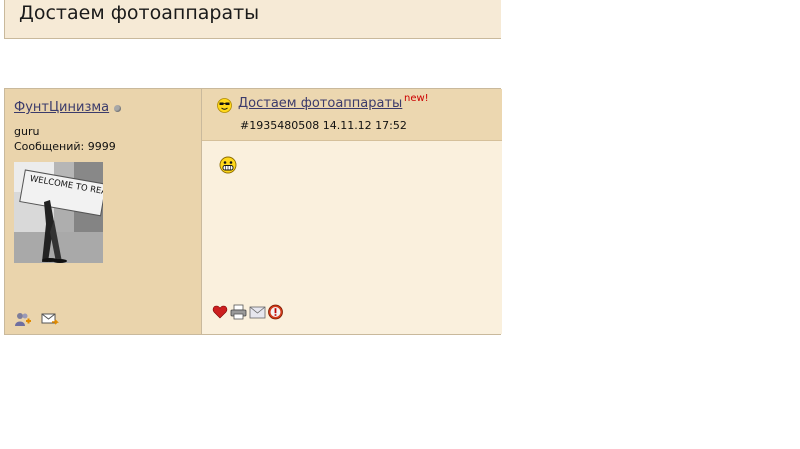  What do you see at coordinates (117, 108) in the screenshot?
I see `offline-status-icon` at bounding box center [117, 108].